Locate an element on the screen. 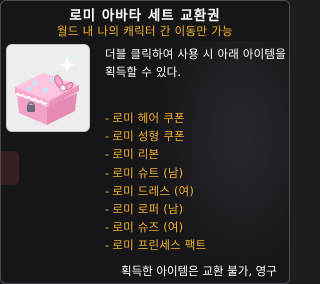 This screenshot has width=320, height=284. background-accent is located at coordinates (10, 168).